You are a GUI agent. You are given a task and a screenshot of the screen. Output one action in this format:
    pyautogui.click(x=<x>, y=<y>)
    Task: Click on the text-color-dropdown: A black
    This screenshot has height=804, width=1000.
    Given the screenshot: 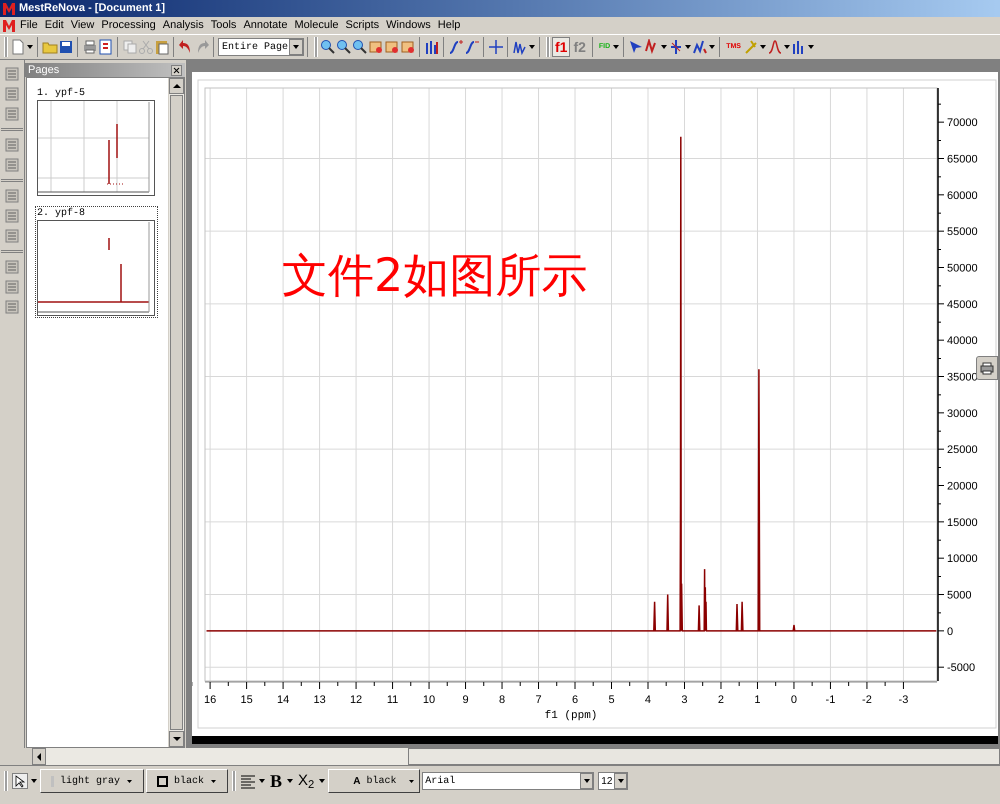 What is the action you would take?
    pyautogui.click(x=374, y=781)
    